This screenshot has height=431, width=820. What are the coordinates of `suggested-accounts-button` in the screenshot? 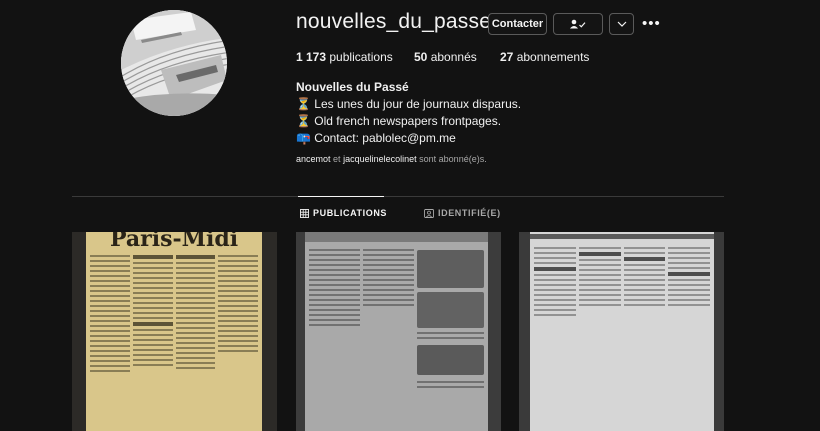 It's located at (621, 24).